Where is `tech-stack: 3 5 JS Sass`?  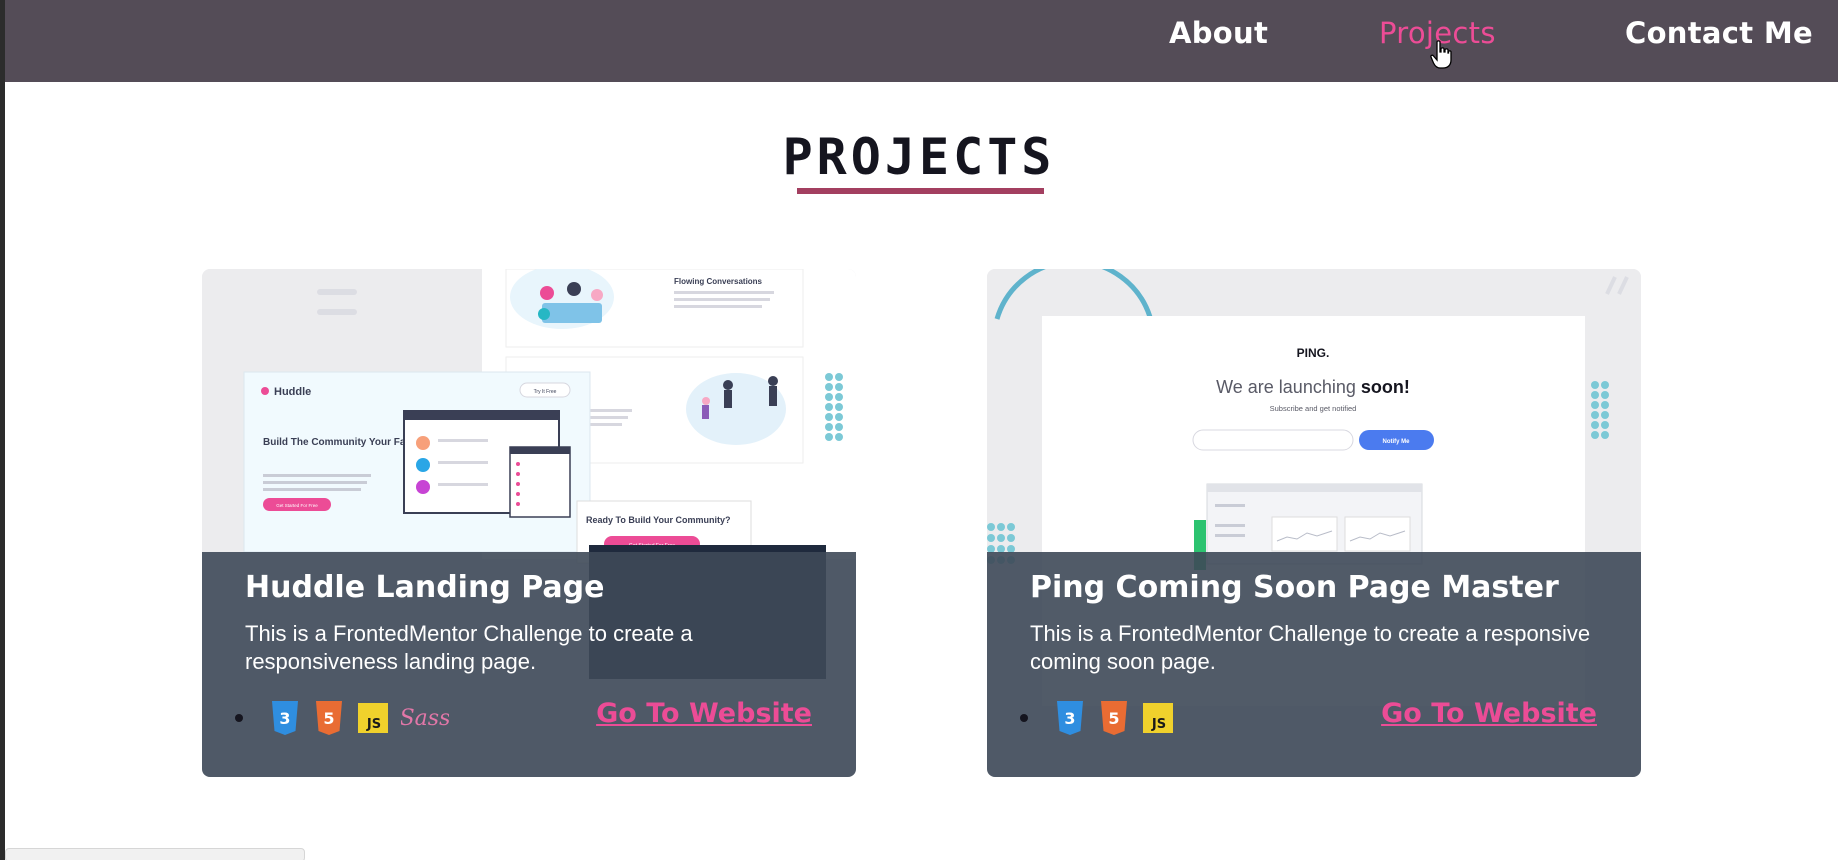
tech-stack: 3 5 JS Sass is located at coordinates (342, 718).